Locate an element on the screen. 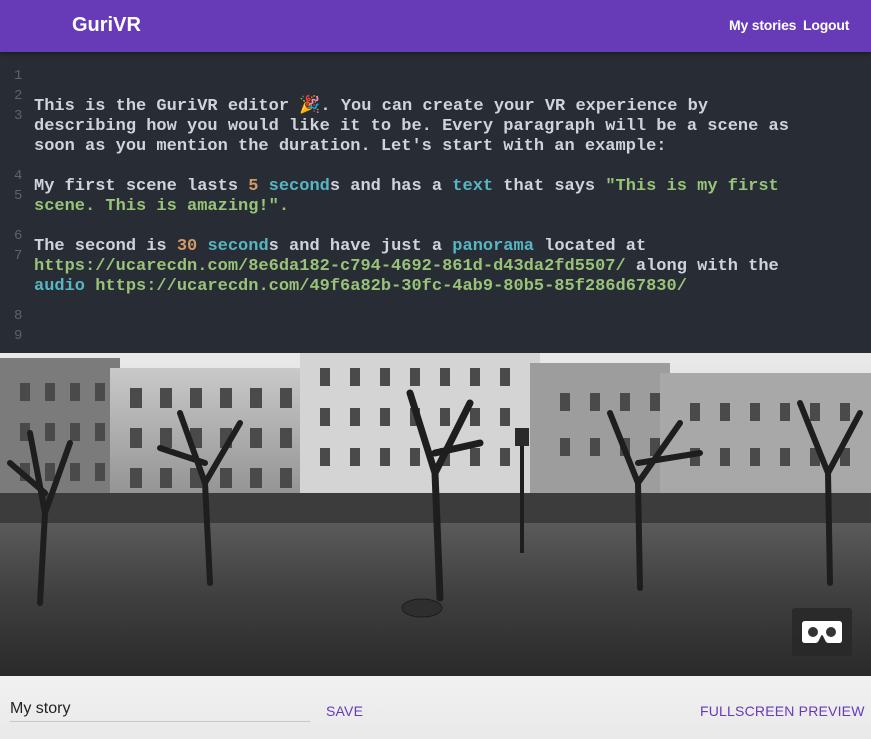  line-number: 7 is located at coordinates (18, 256).